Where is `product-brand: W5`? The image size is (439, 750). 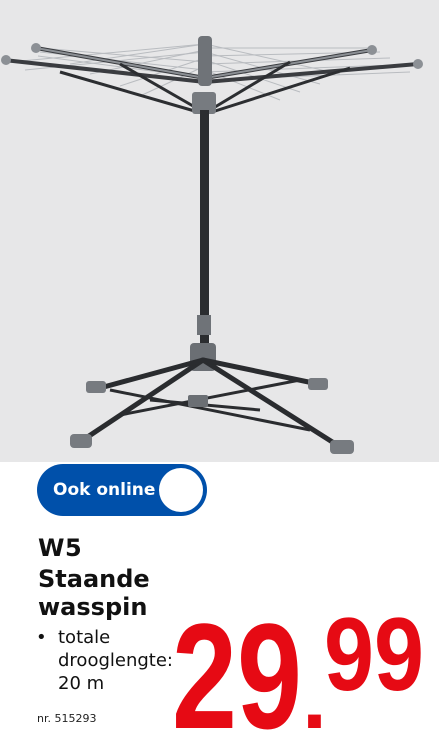
product-brand: W5 is located at coordinates (60, 548).